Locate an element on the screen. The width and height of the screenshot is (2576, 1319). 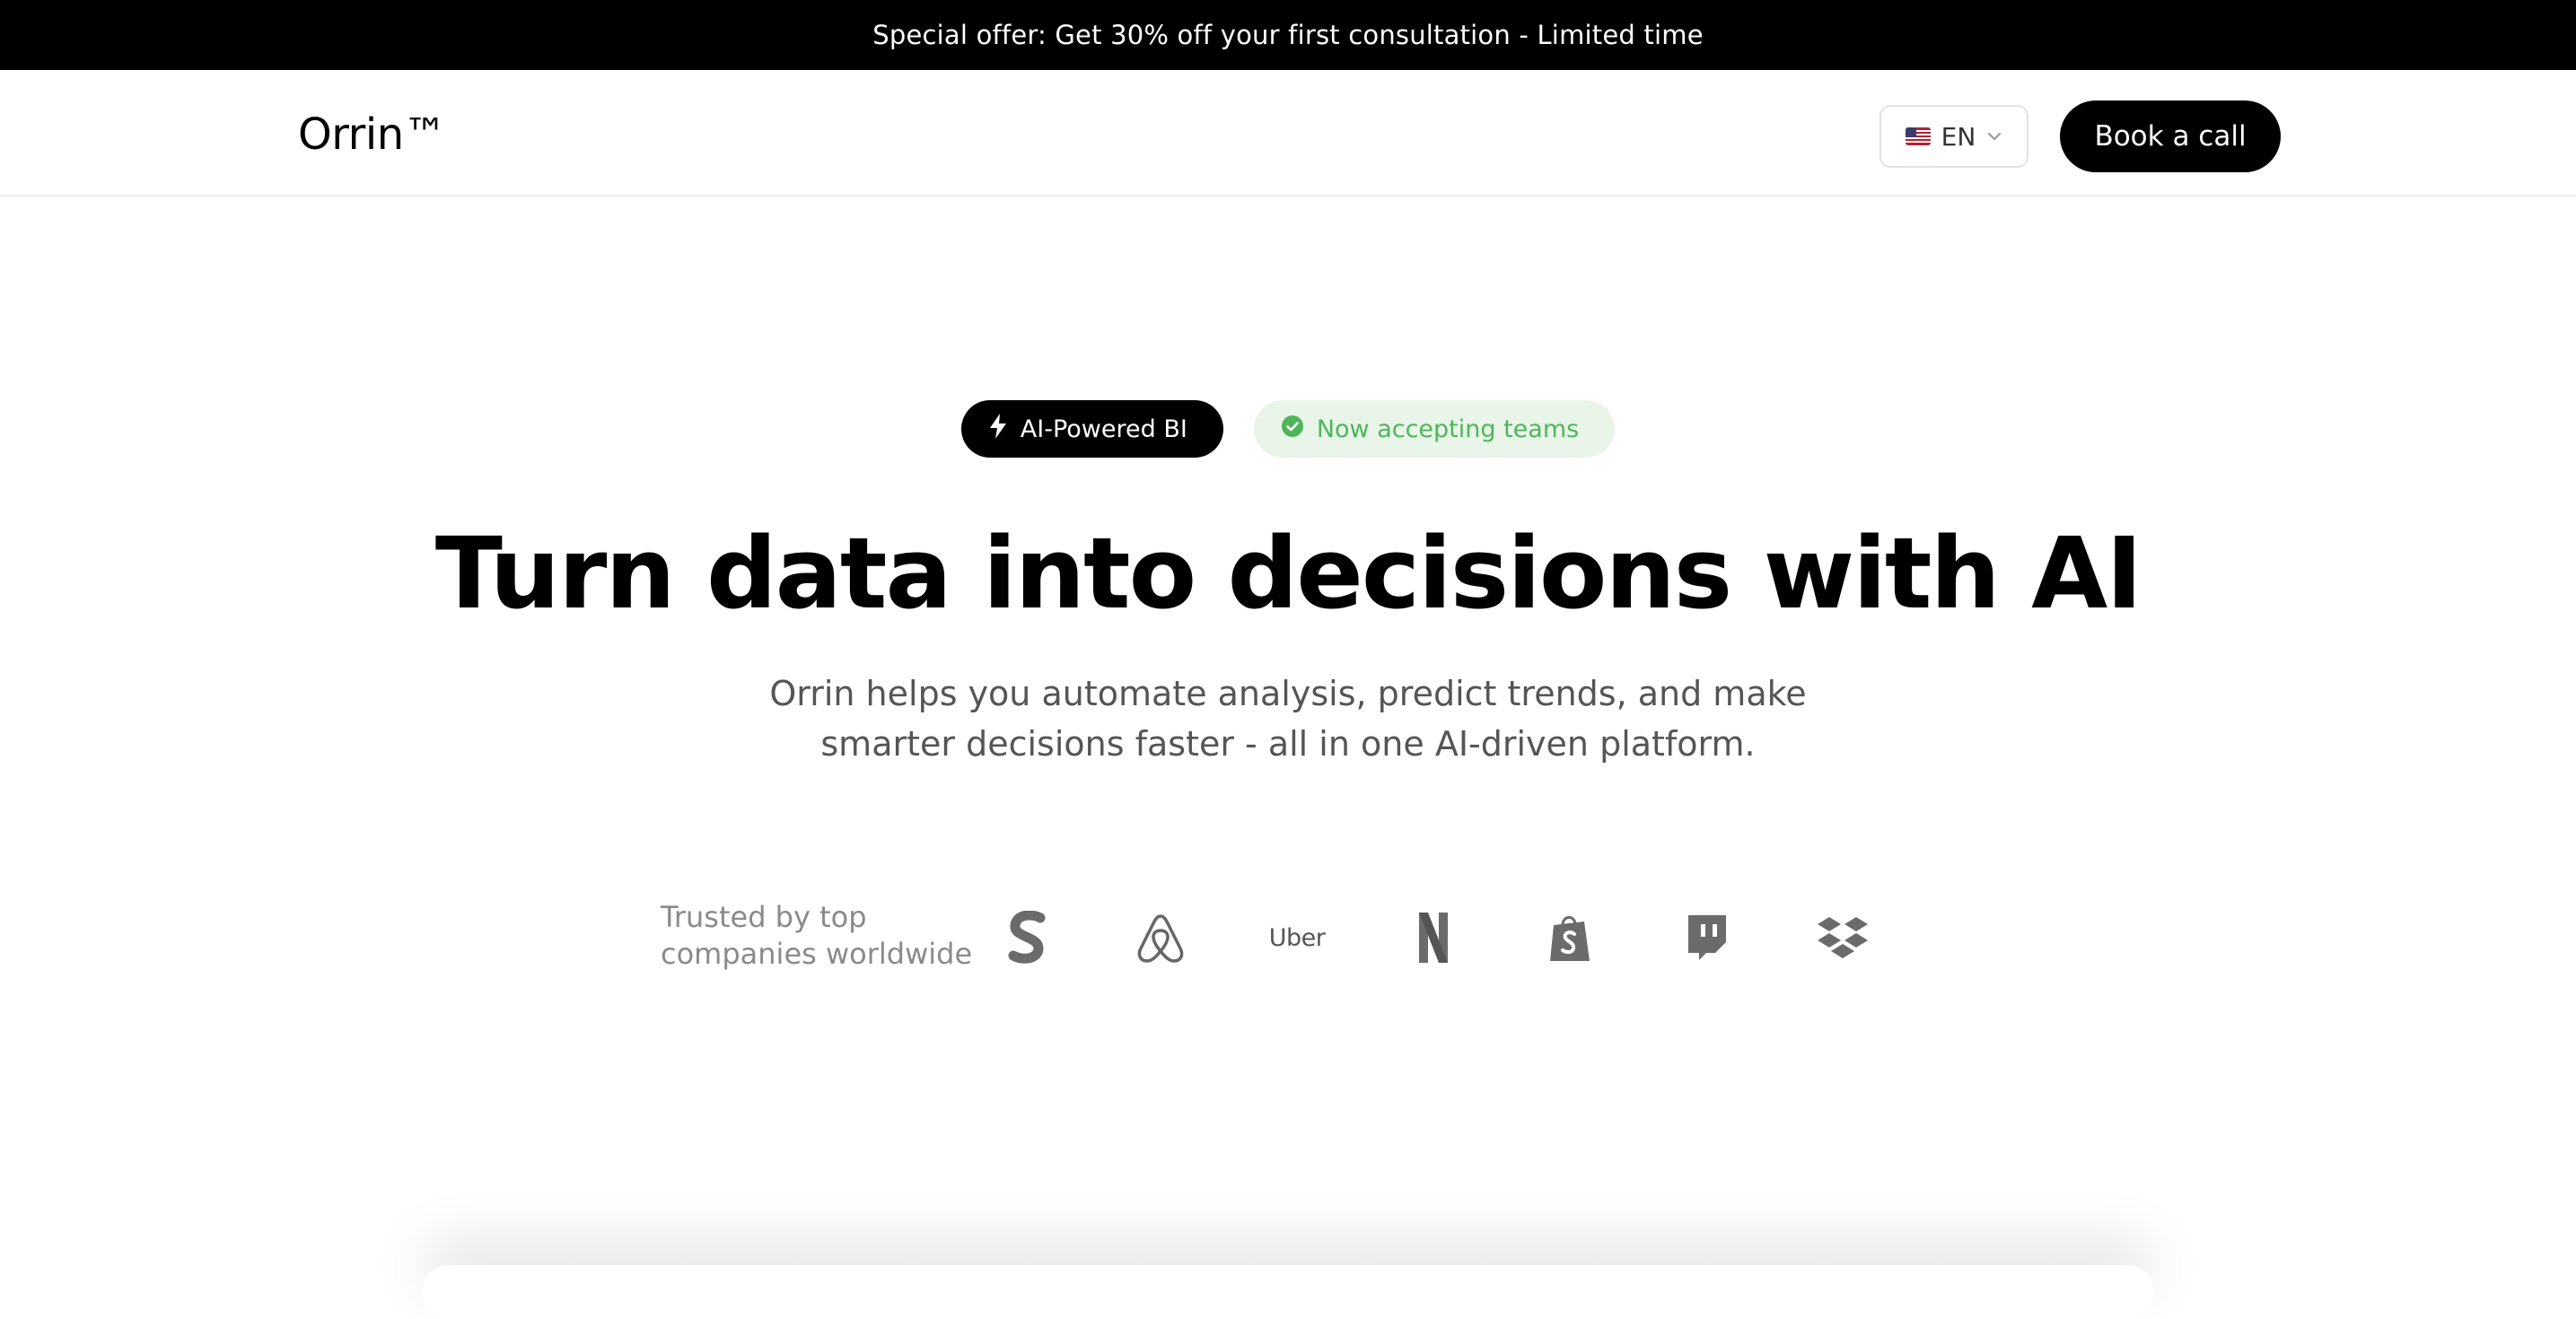
accepting-teams-label: Now accepting teams is located at coordinates (1448, 429).